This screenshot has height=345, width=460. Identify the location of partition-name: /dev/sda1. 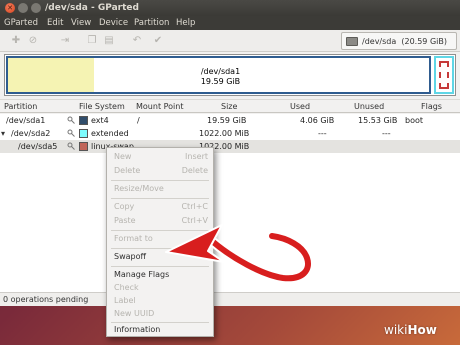
(26, 120).